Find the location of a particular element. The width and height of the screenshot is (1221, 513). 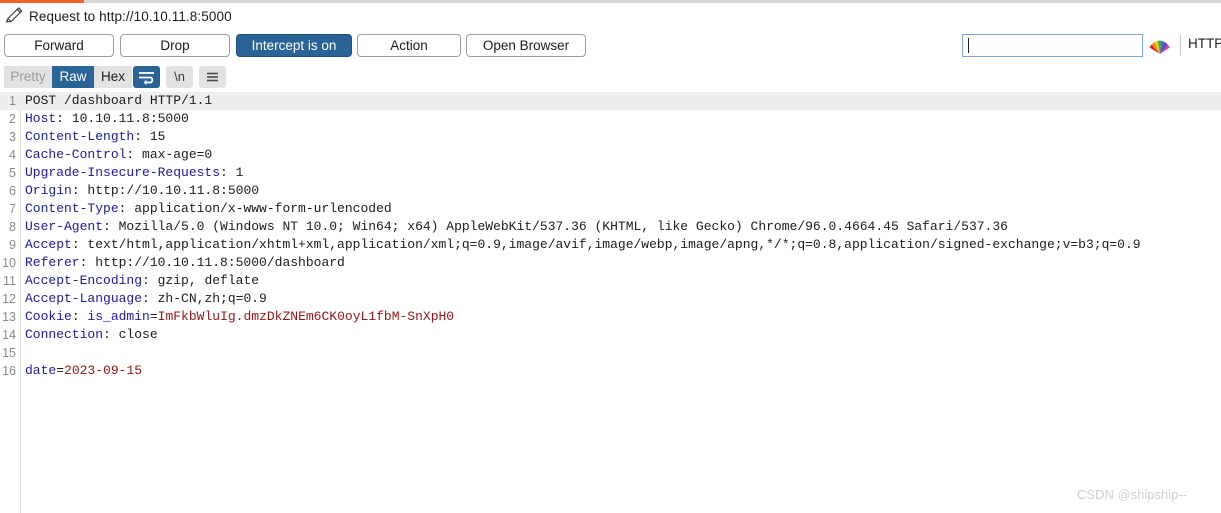

toolbar-divider is located at coordinates (1180, 45).